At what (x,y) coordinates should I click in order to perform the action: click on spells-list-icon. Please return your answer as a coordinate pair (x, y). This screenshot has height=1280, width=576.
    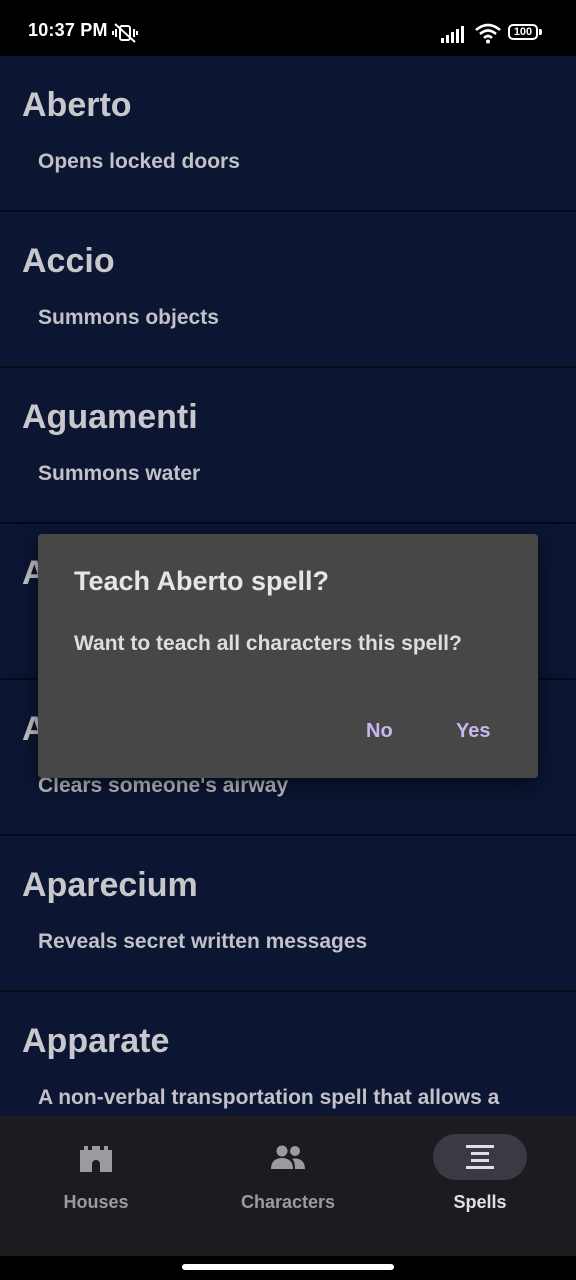
    Looking at the image, I should click on (480, 1157).